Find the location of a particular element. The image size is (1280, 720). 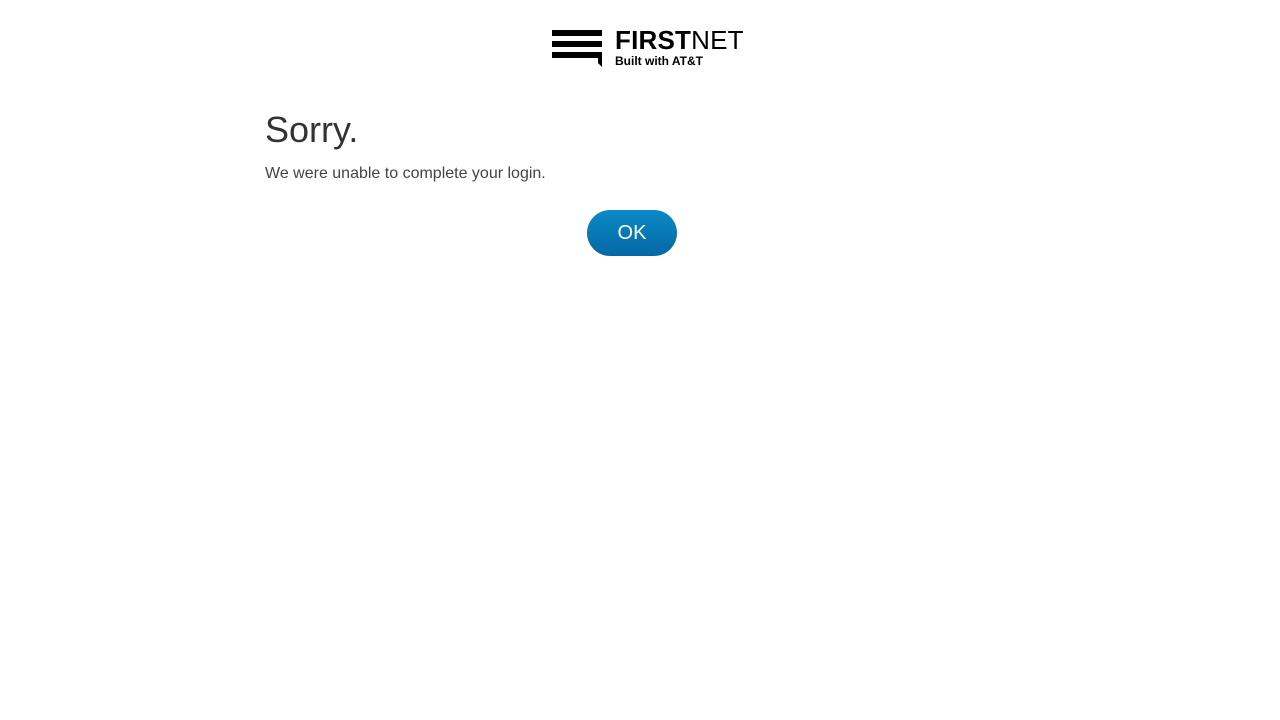

firstnet-wordmark: FIRSTNET is located at coordinates (679, 40).